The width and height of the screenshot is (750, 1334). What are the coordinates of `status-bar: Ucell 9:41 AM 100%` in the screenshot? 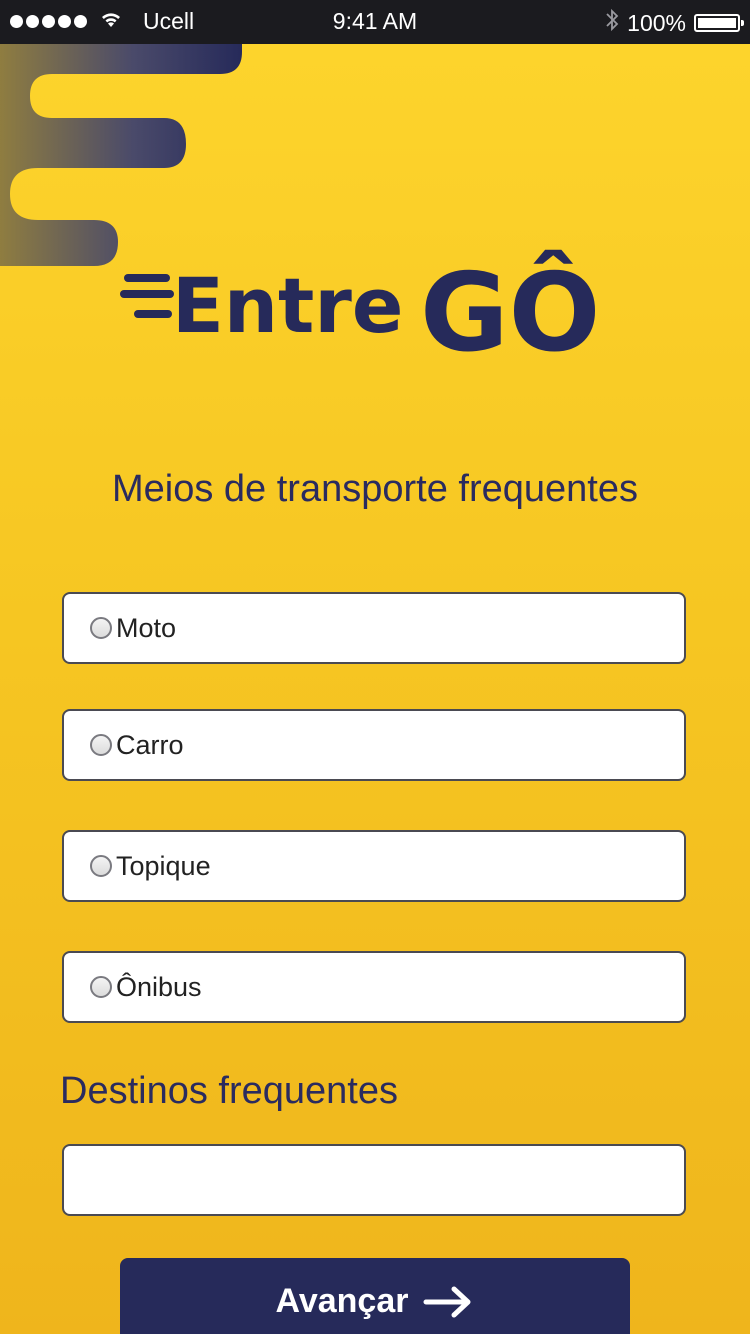 It's located at (375, 22).